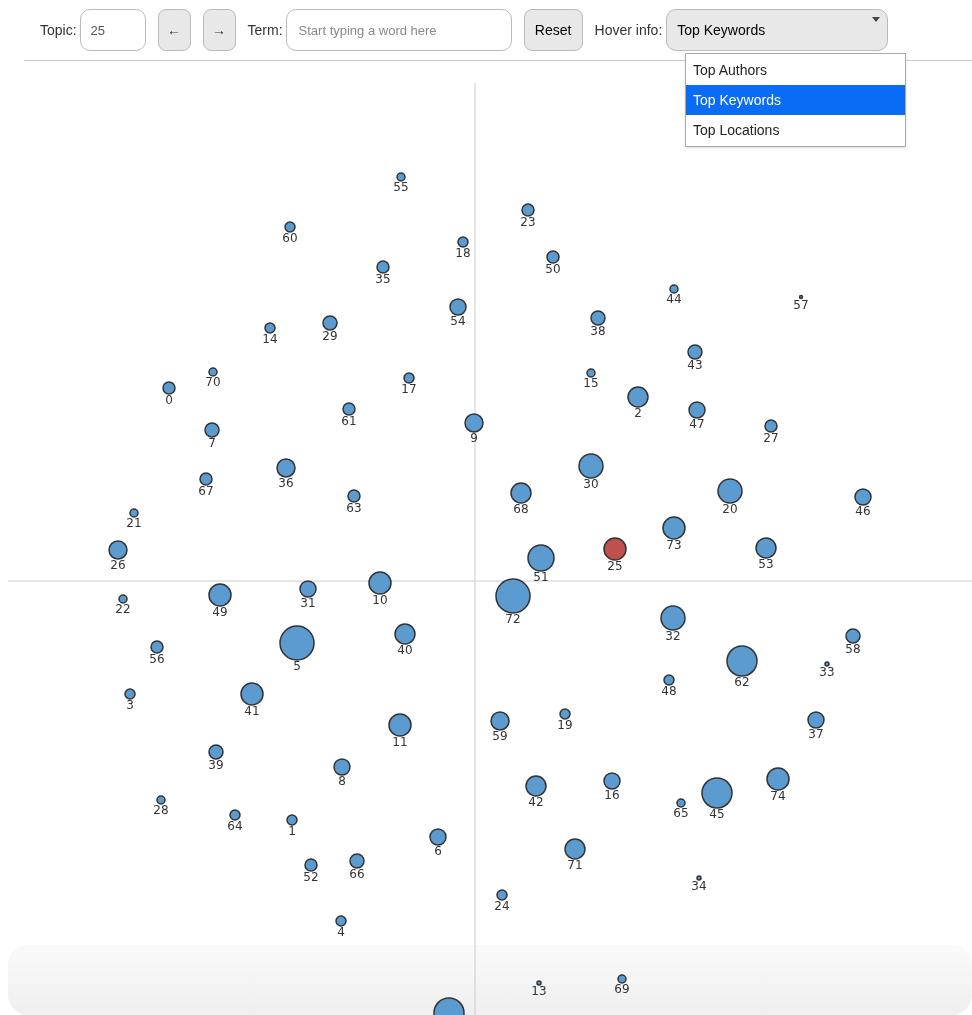 The width and height of the screenshot is (972, 1015). What do you see at coordinates (354, 508) in the screenshot?
I see `topic-label: 63` at bounding box center [354, 508].